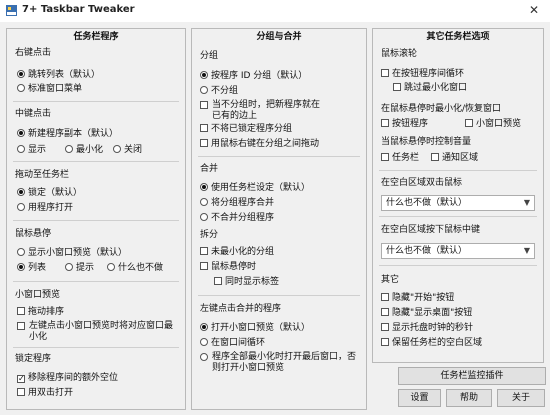  I want to click on check-hover-thumbnail: 小窗口预览, so click(493, 124).